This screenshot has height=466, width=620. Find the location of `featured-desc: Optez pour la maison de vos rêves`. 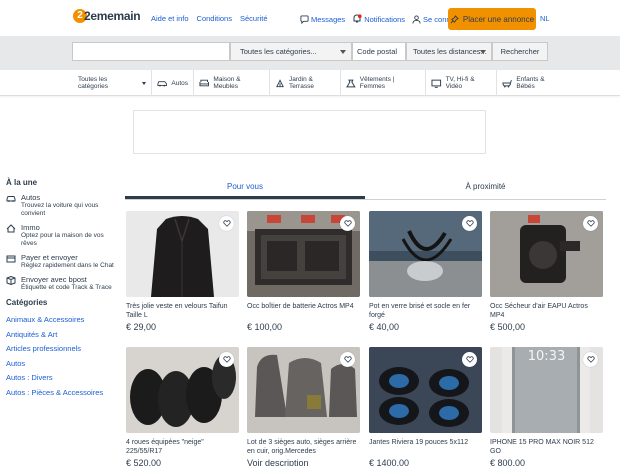

featured-desc: Optez pour la maison de vos rêves is located at coordinates (62, 239).